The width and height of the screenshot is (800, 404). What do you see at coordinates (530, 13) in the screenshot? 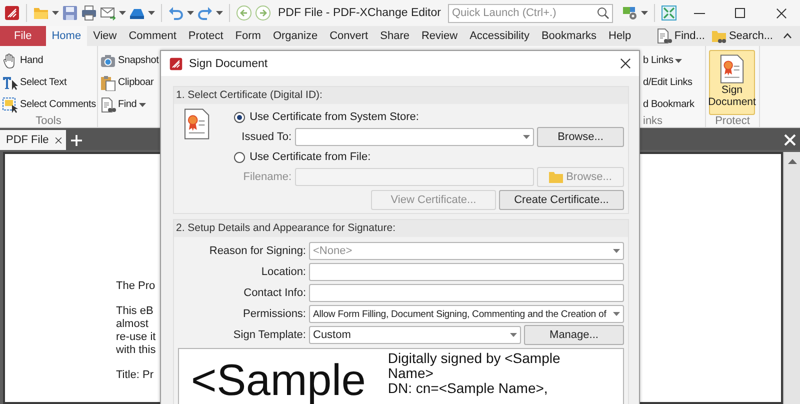
I see `quick-launch-field: Quick Launch (Ctrl+.)` at bounding box center [530, 13].